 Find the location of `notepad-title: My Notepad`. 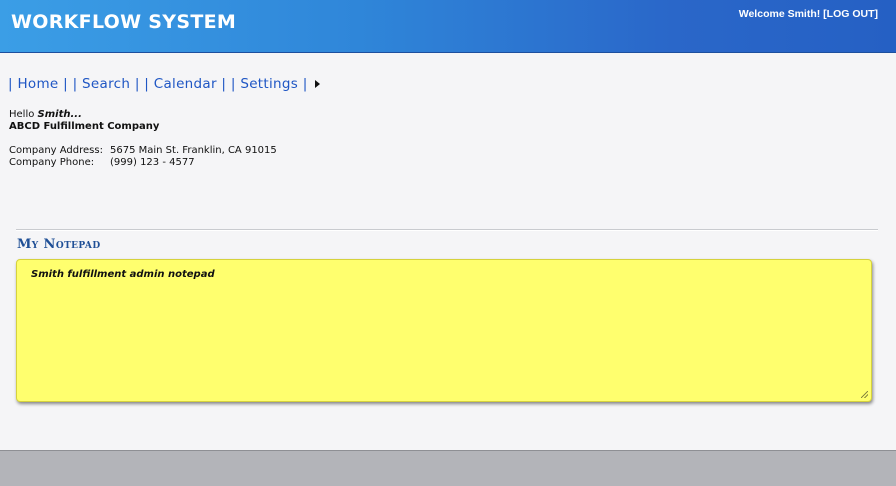

notepad-title: My Notepad is located at coordinates (59, 244).